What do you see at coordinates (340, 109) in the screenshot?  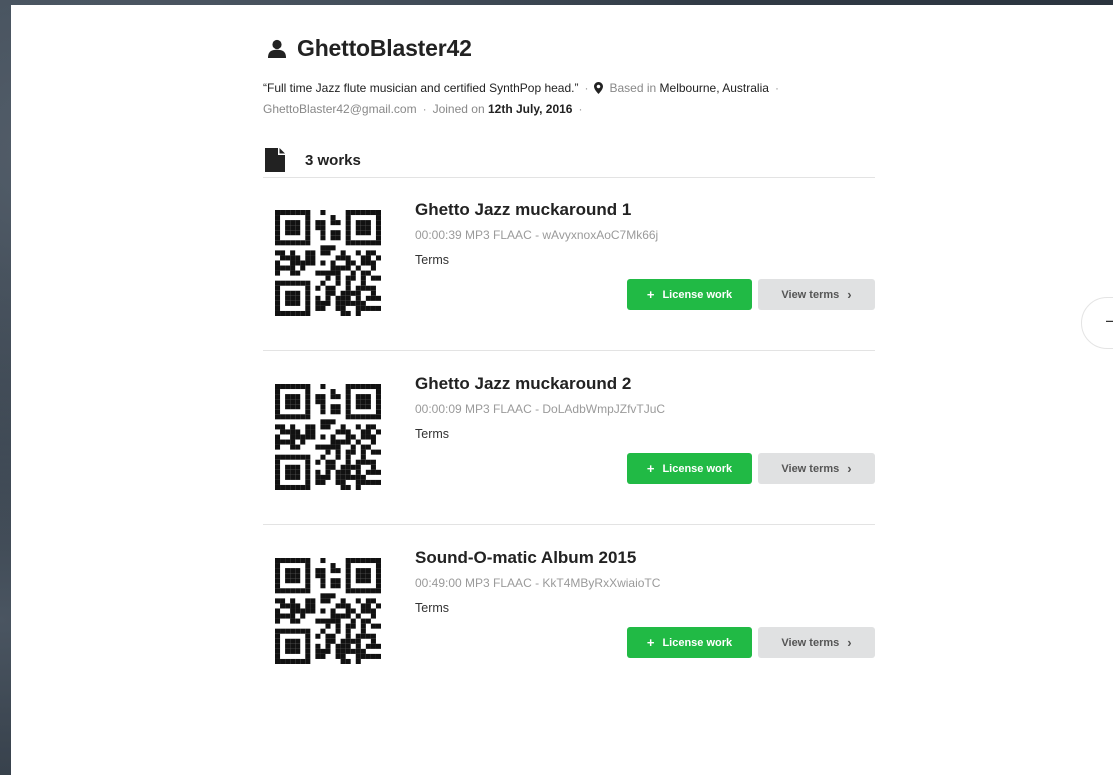 I see `user-email: GhettoBlaster42@gmail.com` at bounding box center [340, 109].